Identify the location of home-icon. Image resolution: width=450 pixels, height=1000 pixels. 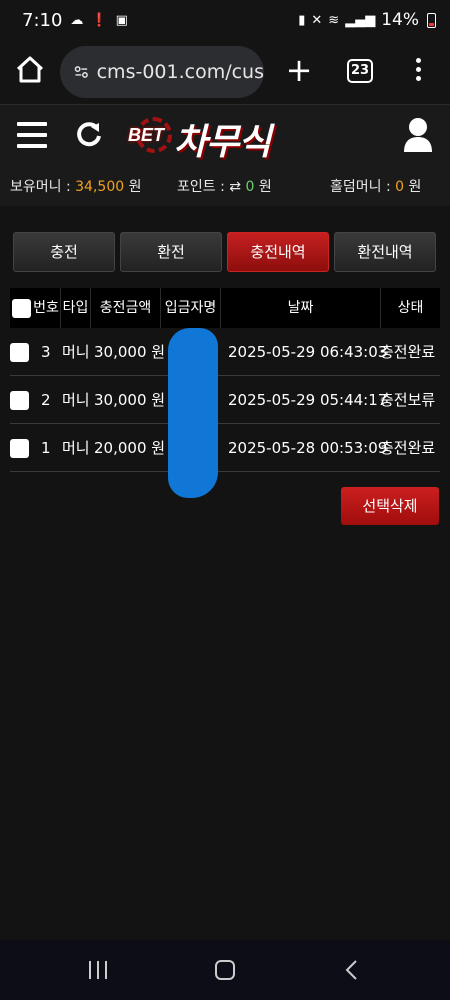
(30, 70).